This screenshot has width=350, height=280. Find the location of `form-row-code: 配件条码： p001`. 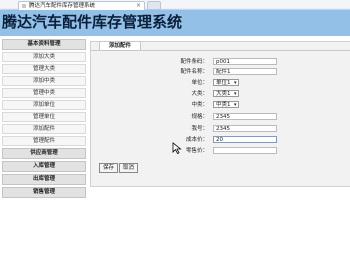

form-row-code: 配件条码： p001 is located at coordinates (220, 62).